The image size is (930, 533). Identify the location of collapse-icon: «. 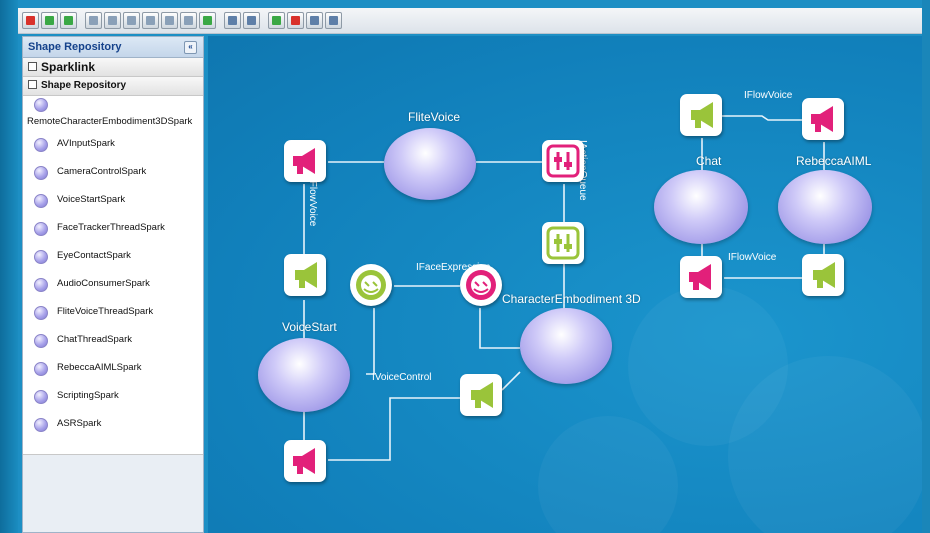
(190, 47).